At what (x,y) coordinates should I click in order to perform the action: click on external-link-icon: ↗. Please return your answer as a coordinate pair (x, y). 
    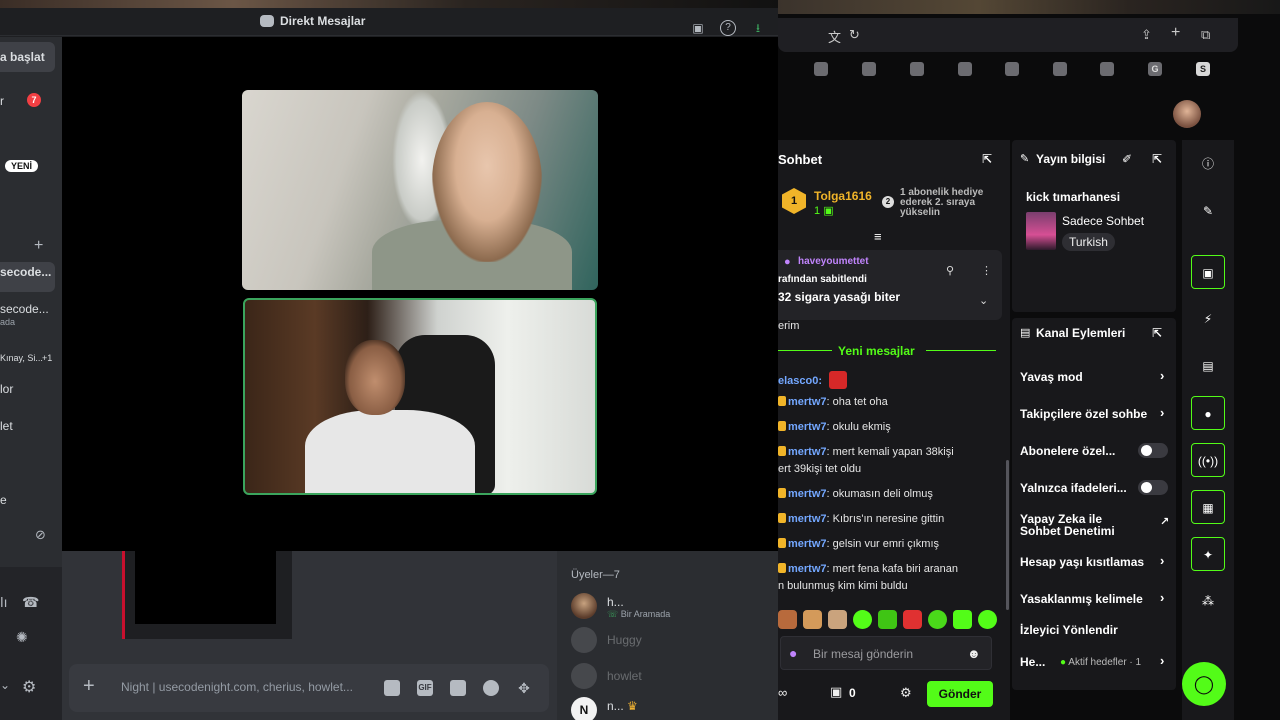
    Looking at the image, I should click on (1164, 521).